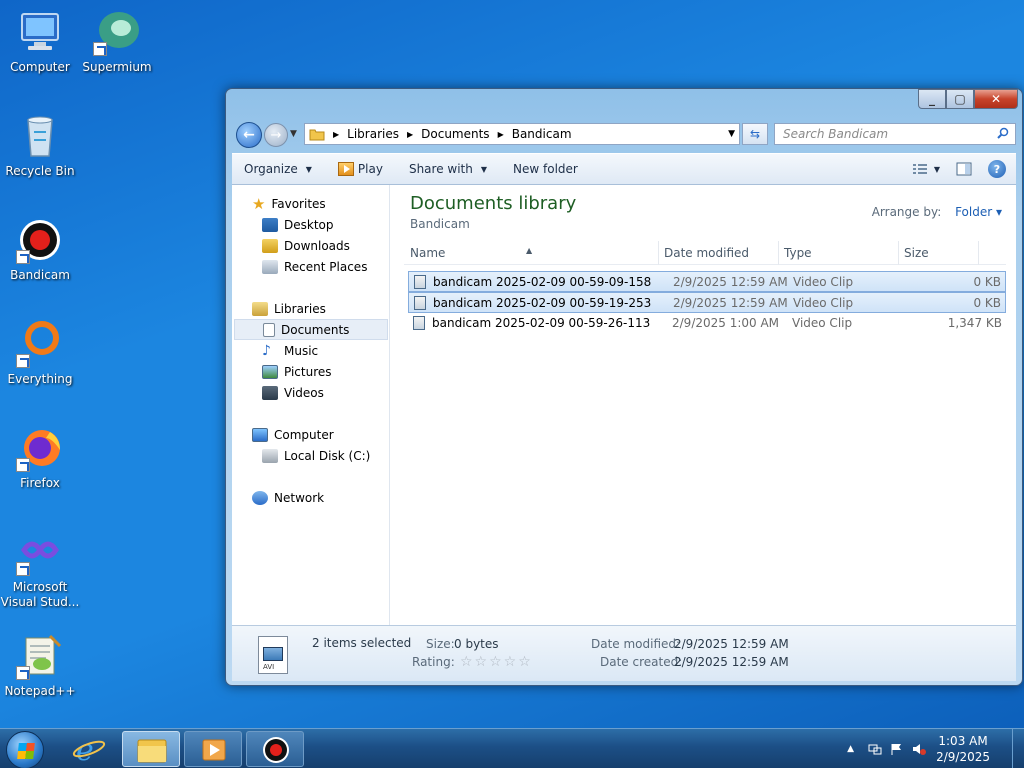  What do you see at coordinates (304, 434) in the screenshot?
I see `nav-label: Computer` at bounding box center [304, 434].